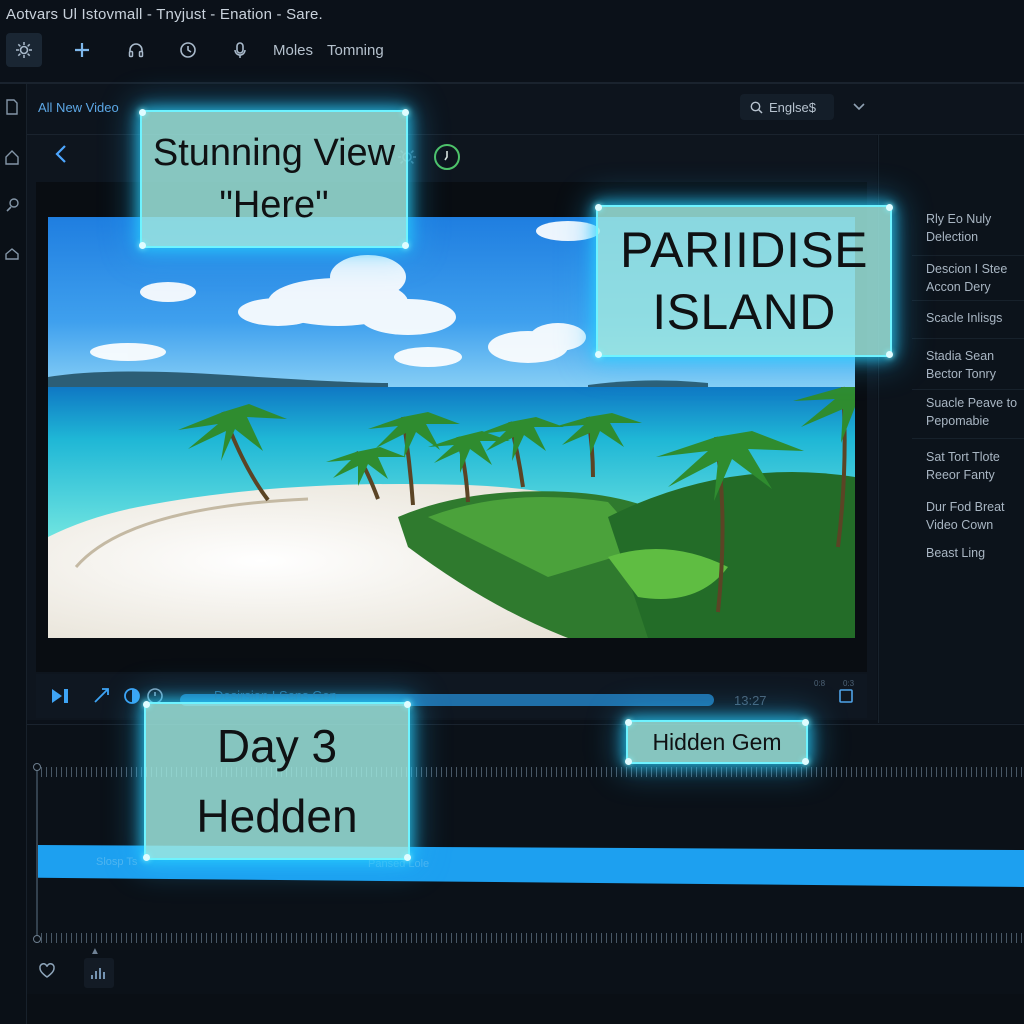 The image size is (1024, 1024). I want to click on contrast-icon, so click(132, 696).